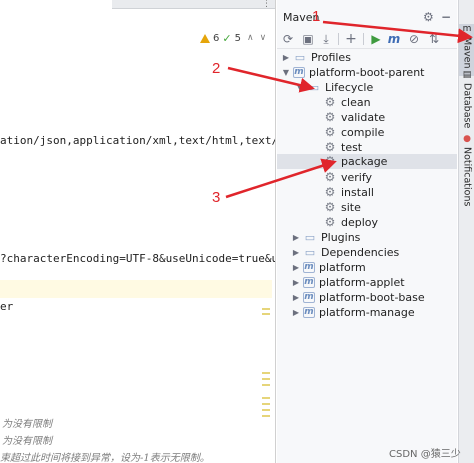 This screenshot has width=474, height=463. What do you see at coordinates (308, 39) in the screenshot?
I see `reimport-icon: ▣` at bounding box center [308, 39].